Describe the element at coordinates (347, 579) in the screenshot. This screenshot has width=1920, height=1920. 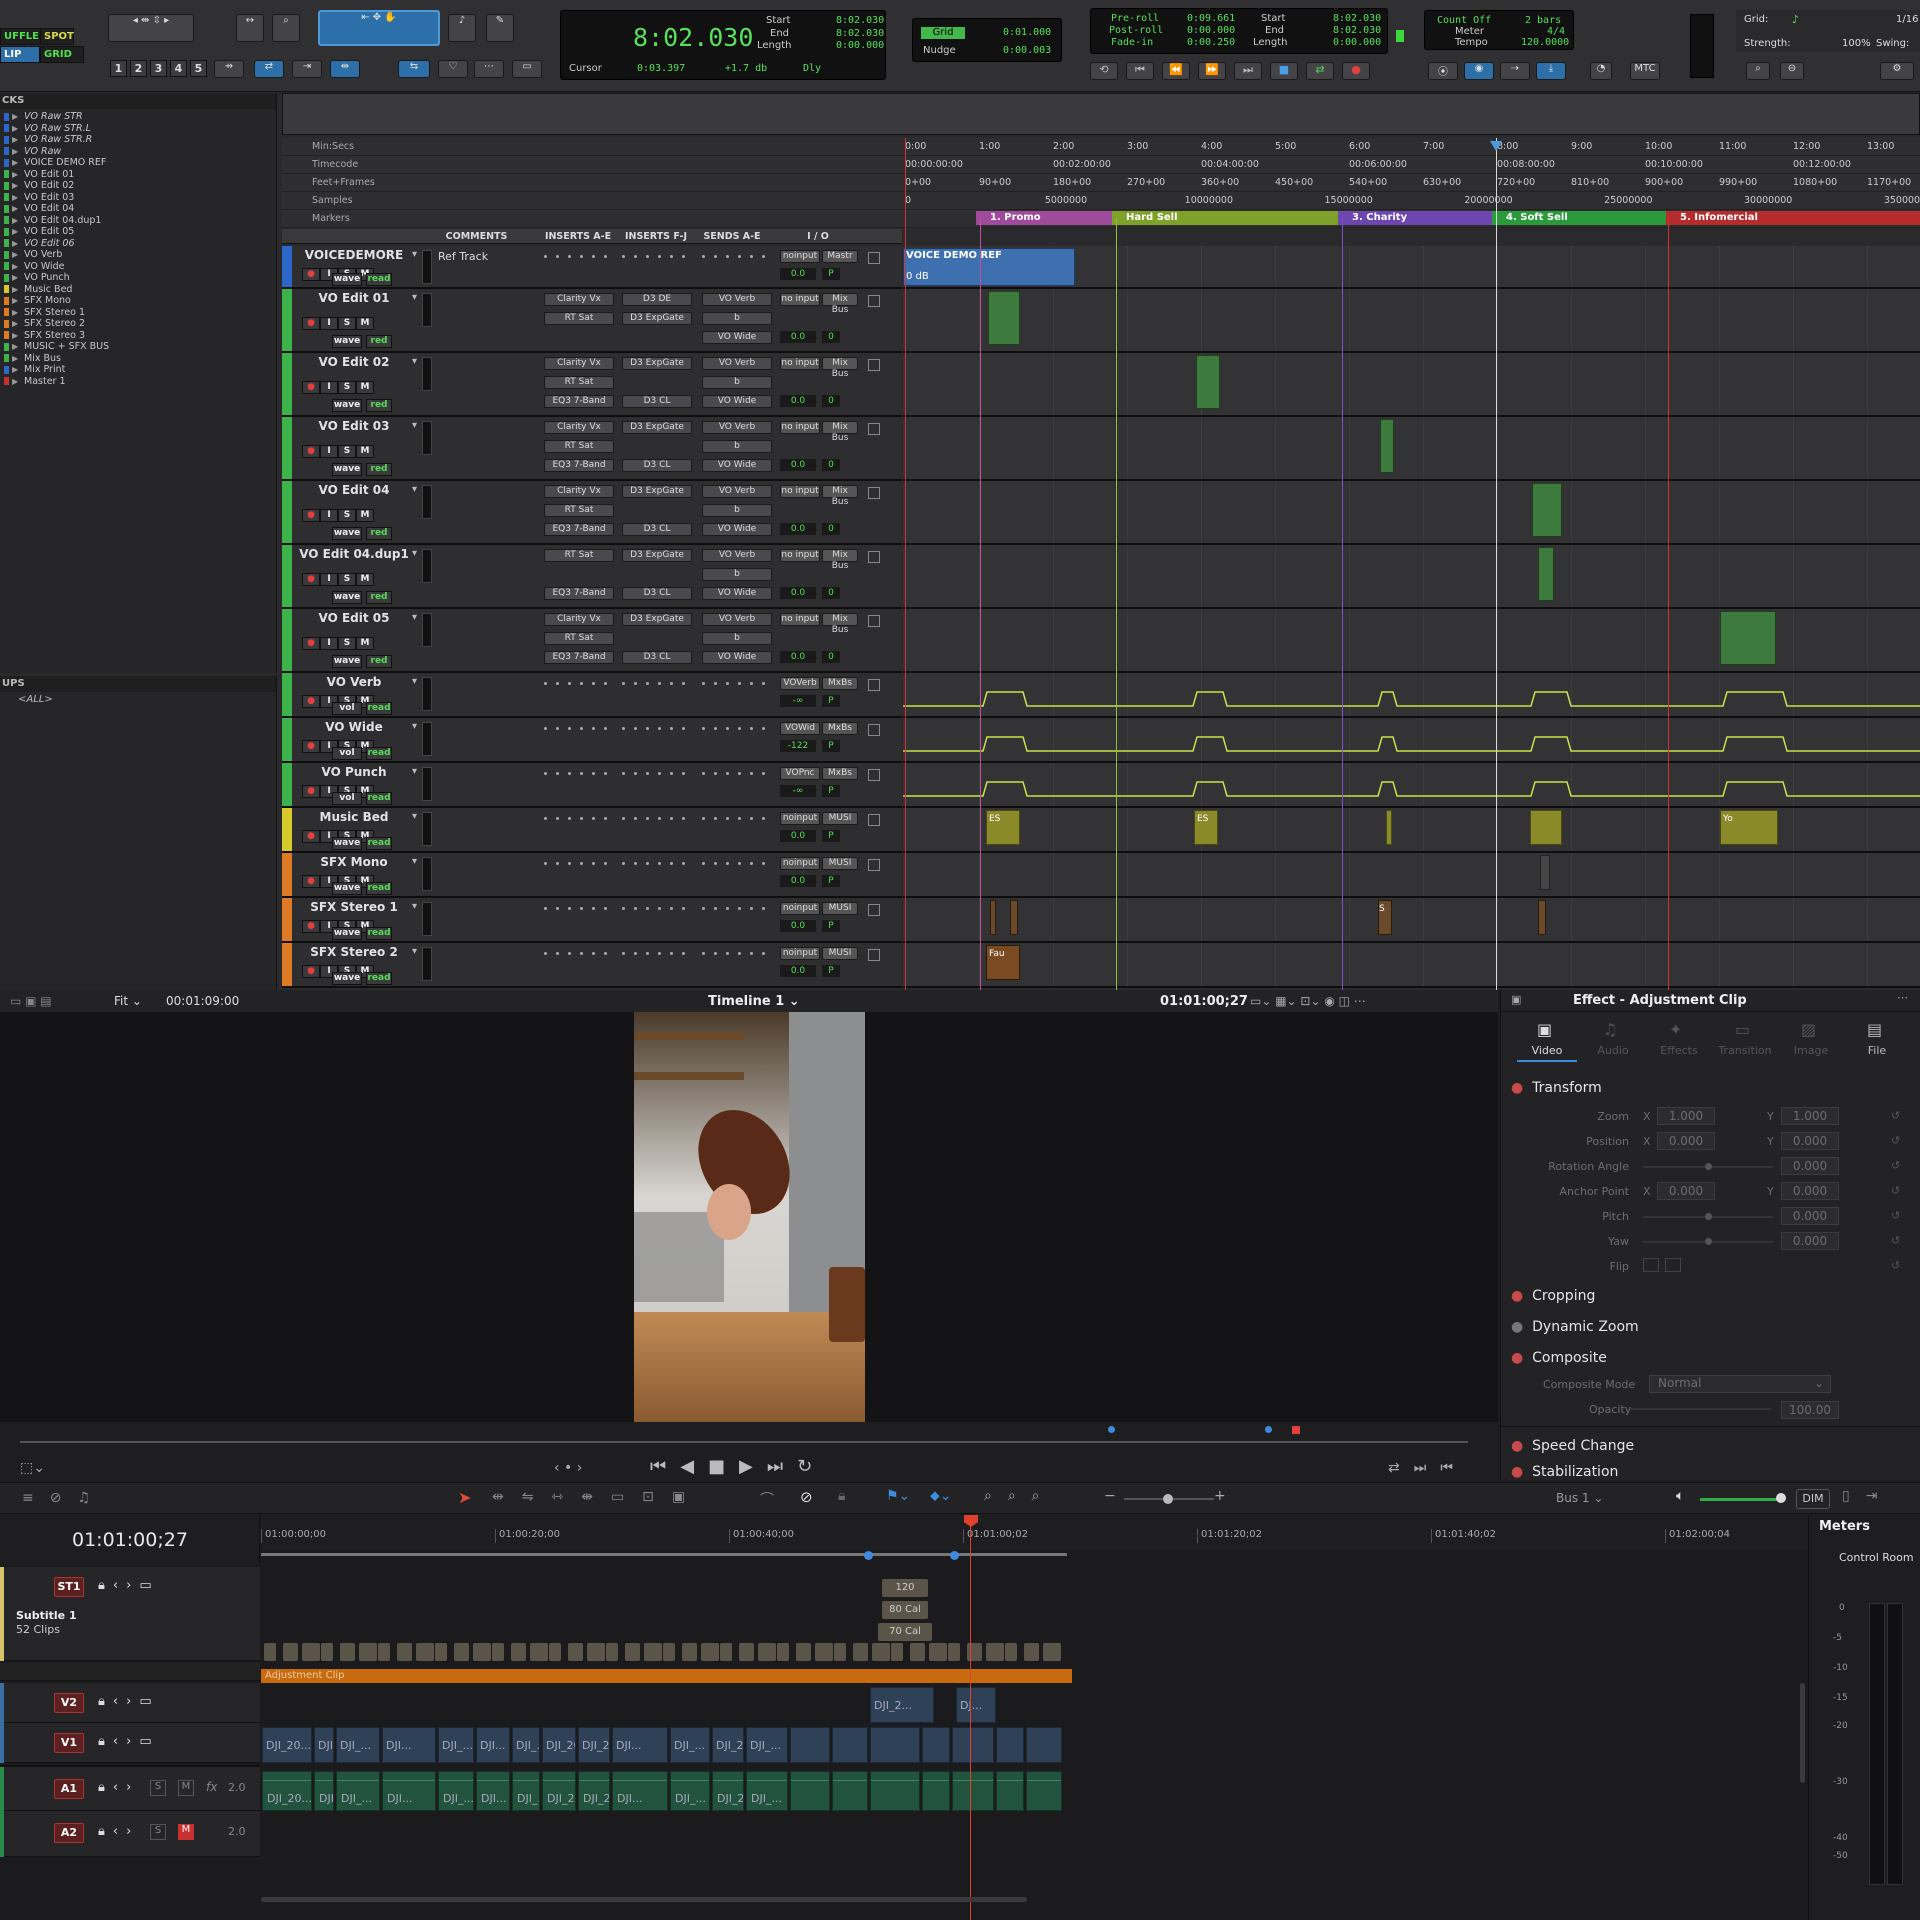
I see `solo-button: S` at that location.